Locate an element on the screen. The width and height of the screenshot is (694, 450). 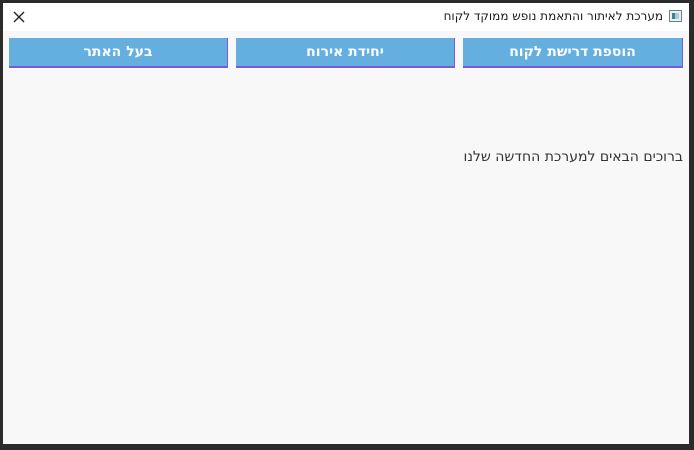
app-window-icon is located at coordinates (675, 16).